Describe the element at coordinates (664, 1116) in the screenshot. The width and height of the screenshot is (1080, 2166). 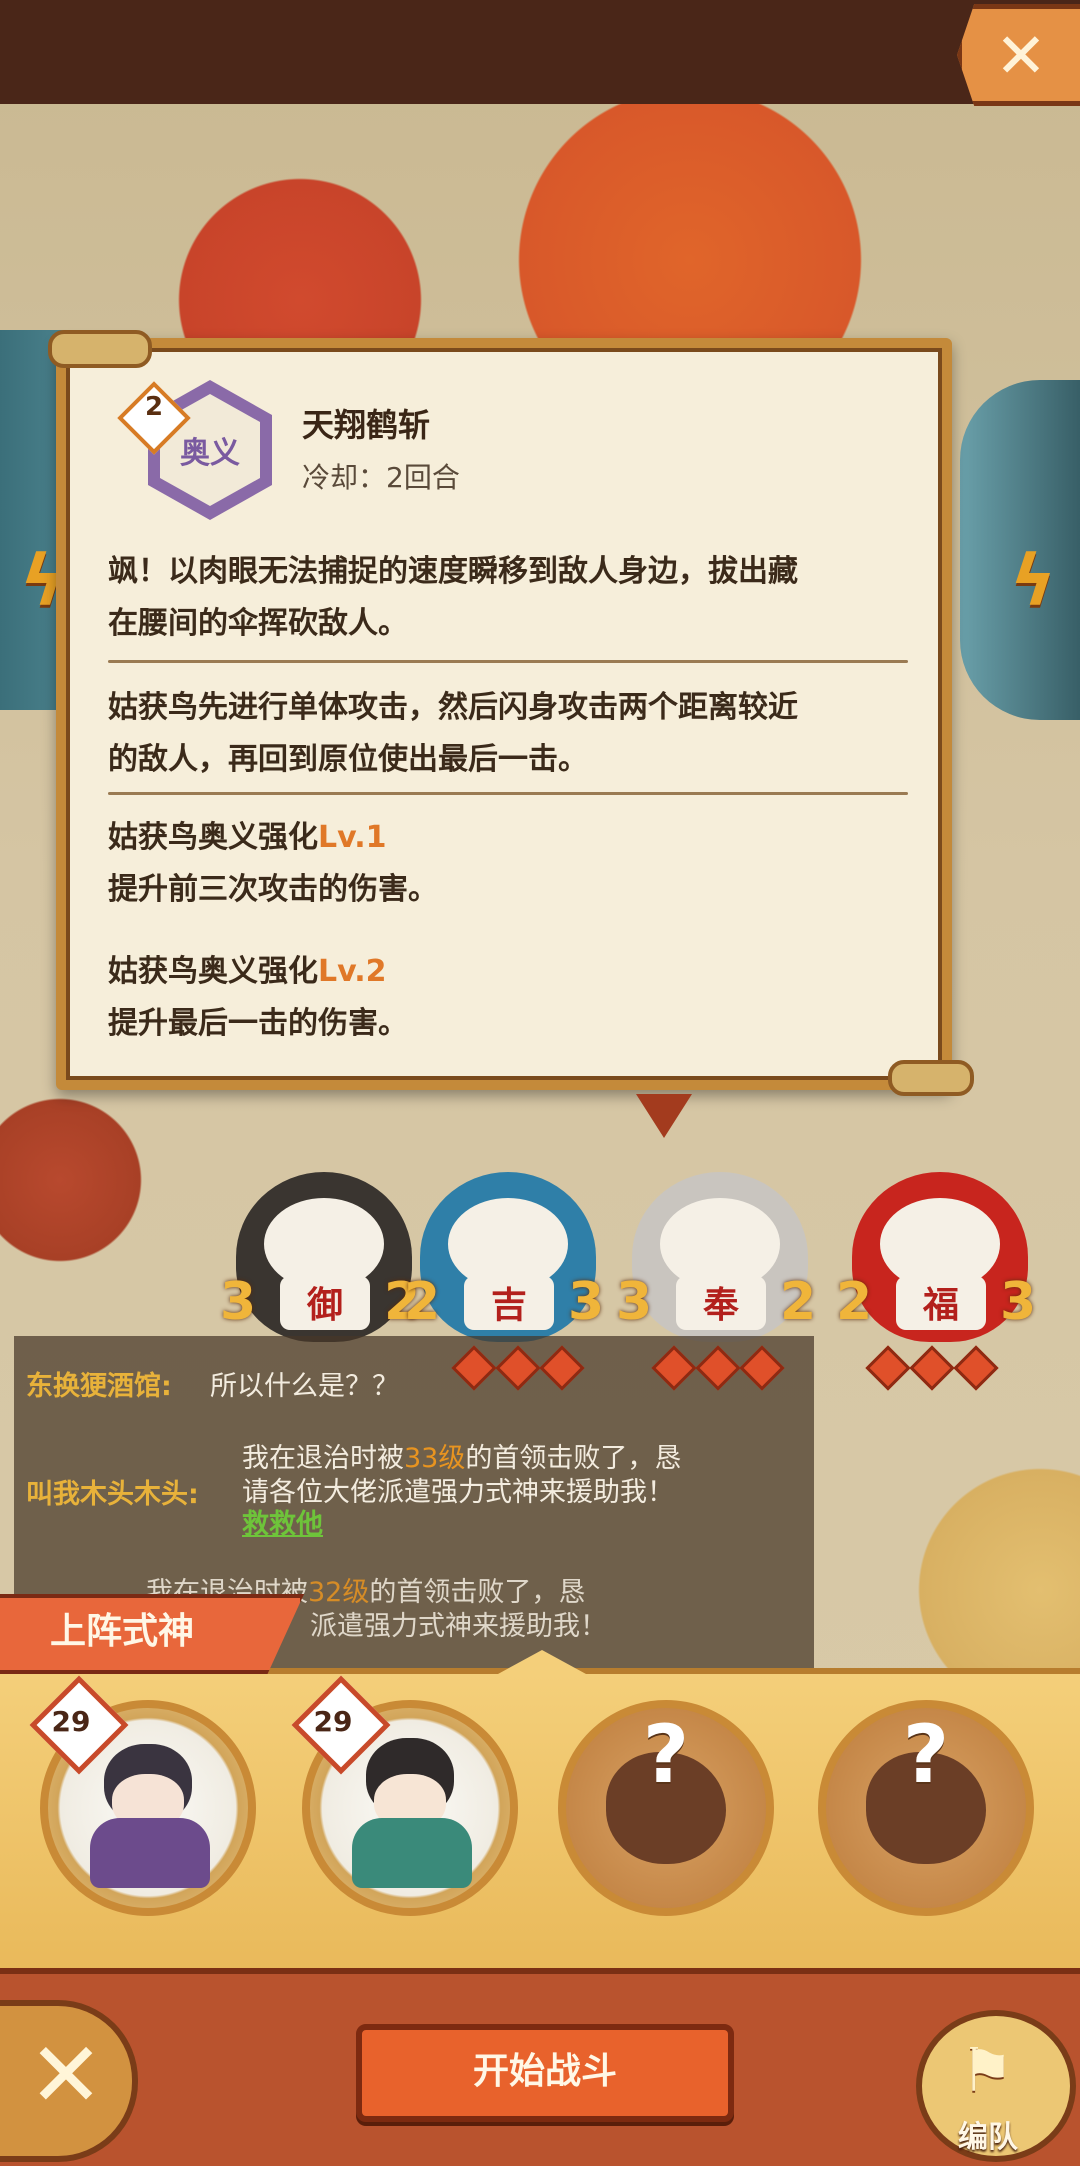
I see `panel-pointer` at that location.